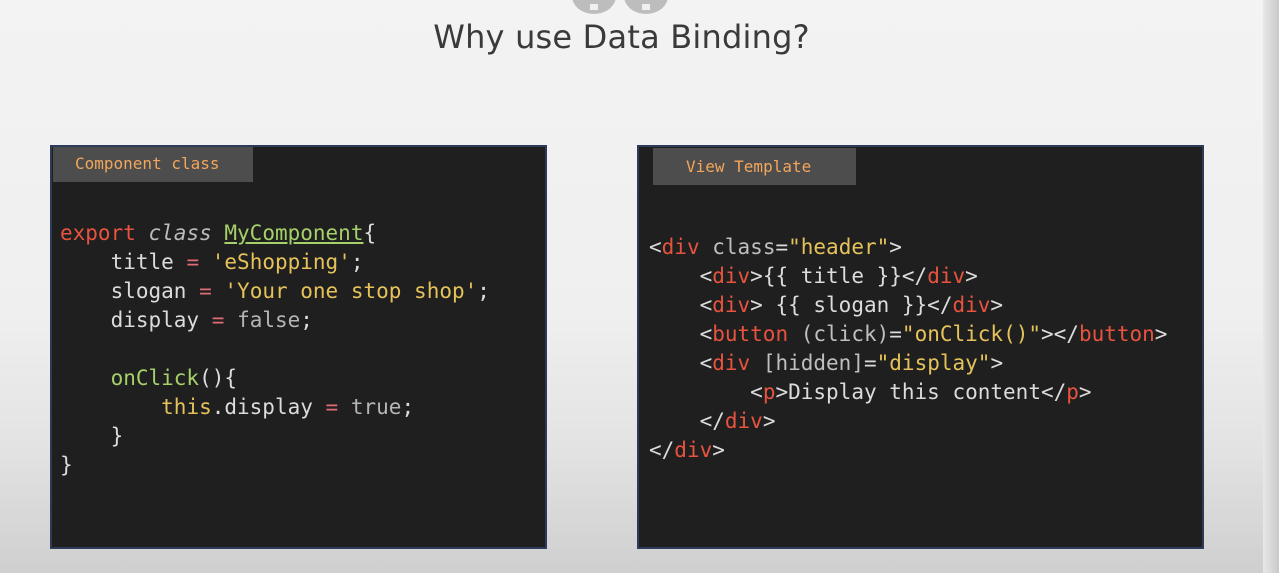 The height and width of the screenshot is (573, 1279). What do you see at coordinates (851, 305) in the screenshot?
I see `template-line-3: <div> {{ slogan }}</div>` at bounding box center [851, 305].